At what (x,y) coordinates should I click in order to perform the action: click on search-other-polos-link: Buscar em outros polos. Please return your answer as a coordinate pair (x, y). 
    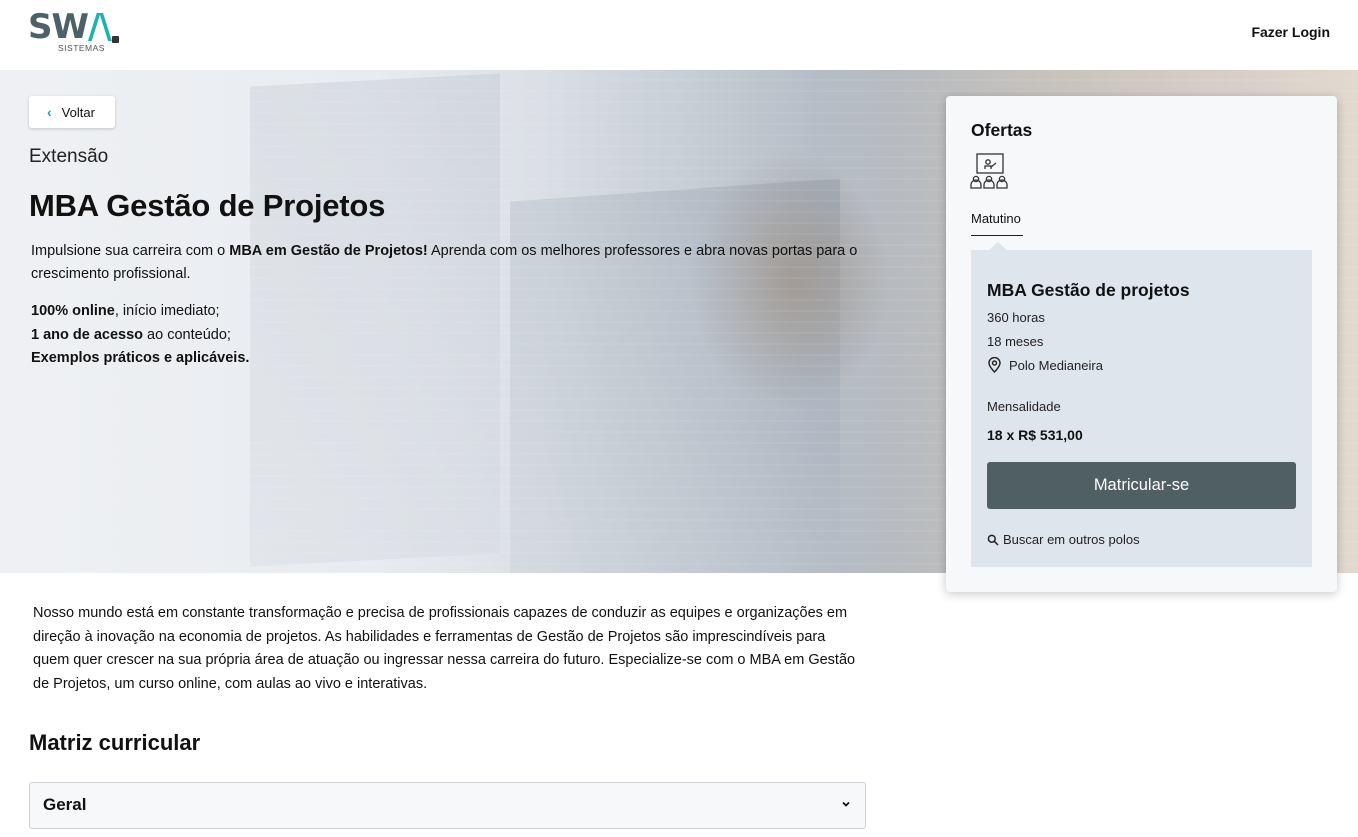
    Looking at the image, I should click on (1063, 539).